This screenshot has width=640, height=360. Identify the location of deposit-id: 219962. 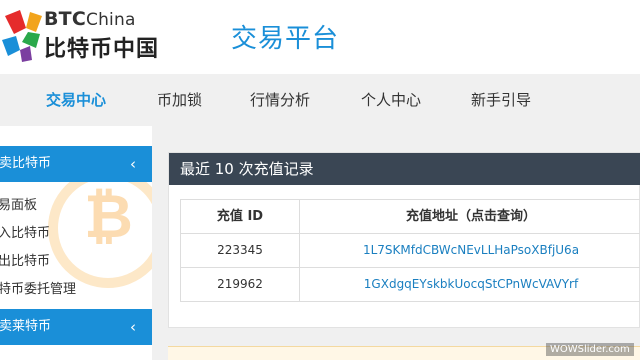
(240, 284).